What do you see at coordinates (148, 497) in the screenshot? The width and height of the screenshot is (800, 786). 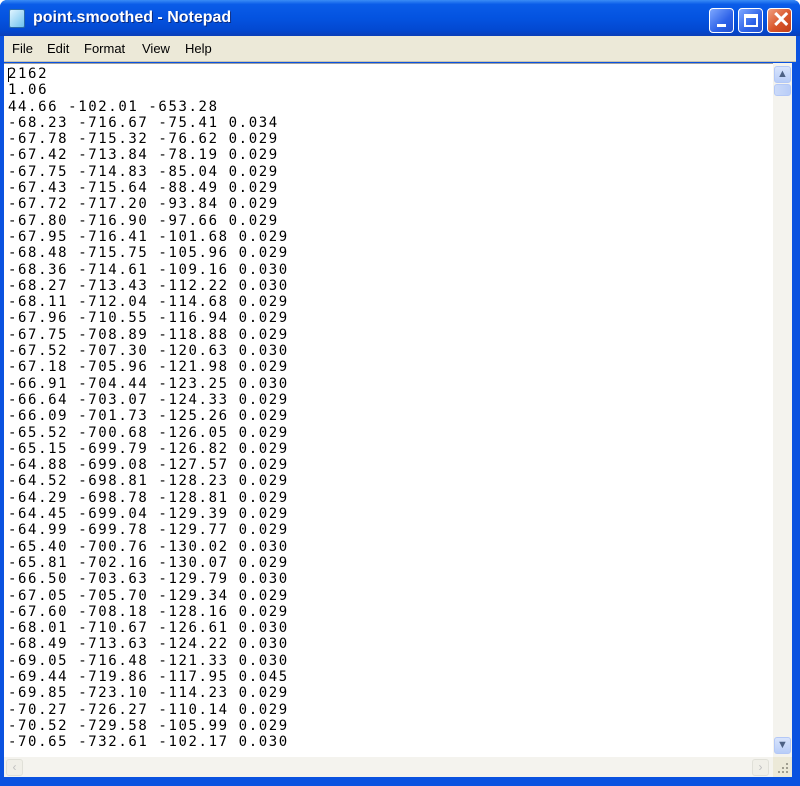 I see `text-line: -64.29 -698.78 -128.81 0.029` at bounding box center [148, 497].